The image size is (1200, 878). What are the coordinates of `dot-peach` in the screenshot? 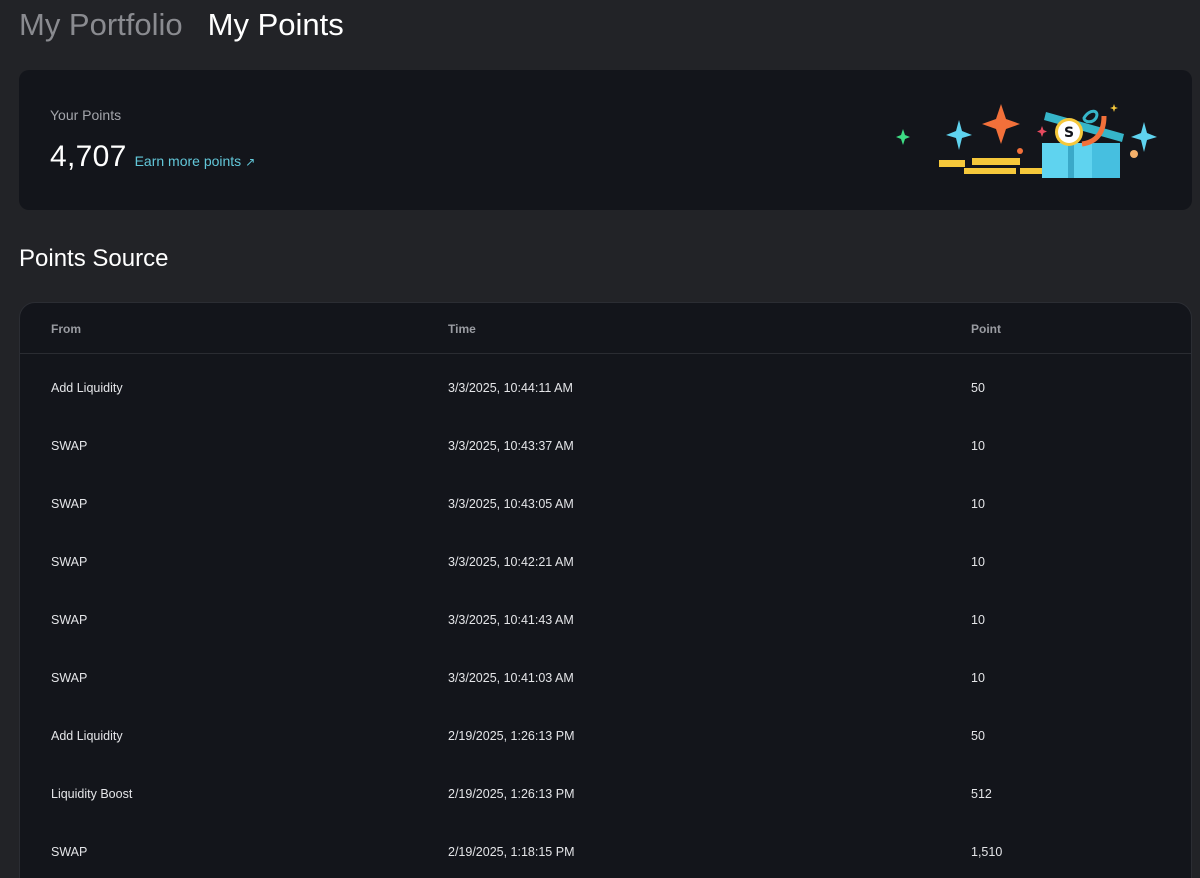 It's located at (1134, 154).